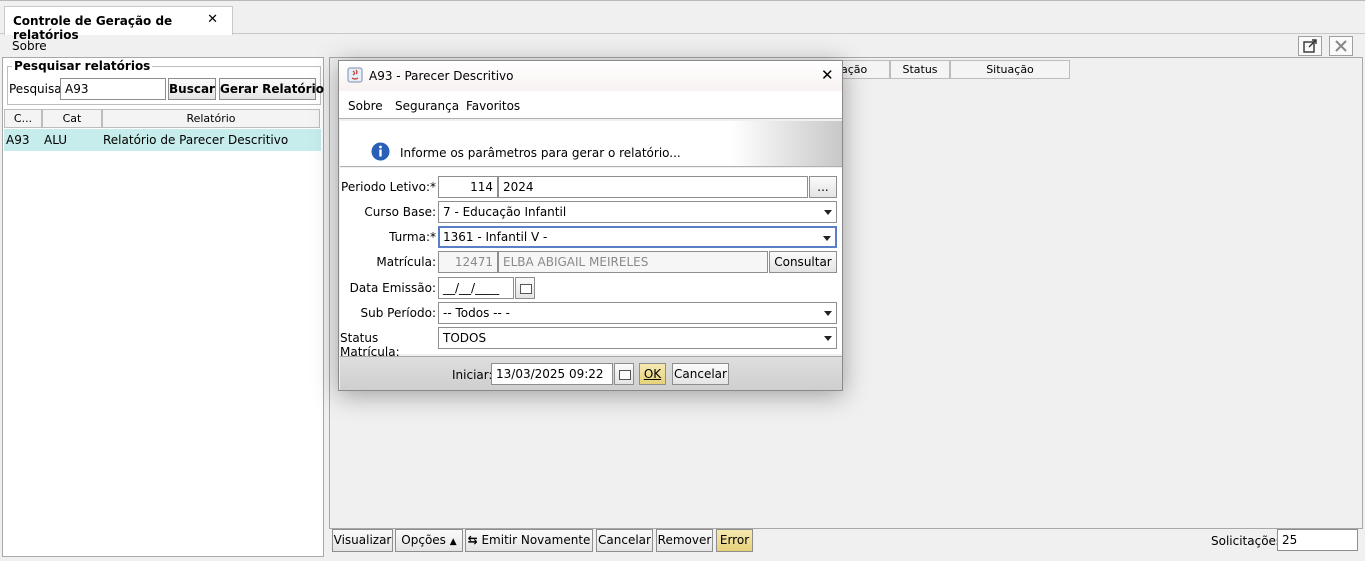 Image resolution: width=1365 pixels, height=561 pixels. What do you see at coordinates (1341, 46) in the screenshot?
I see `close-window-icon` at bounding box center [1341, 46].